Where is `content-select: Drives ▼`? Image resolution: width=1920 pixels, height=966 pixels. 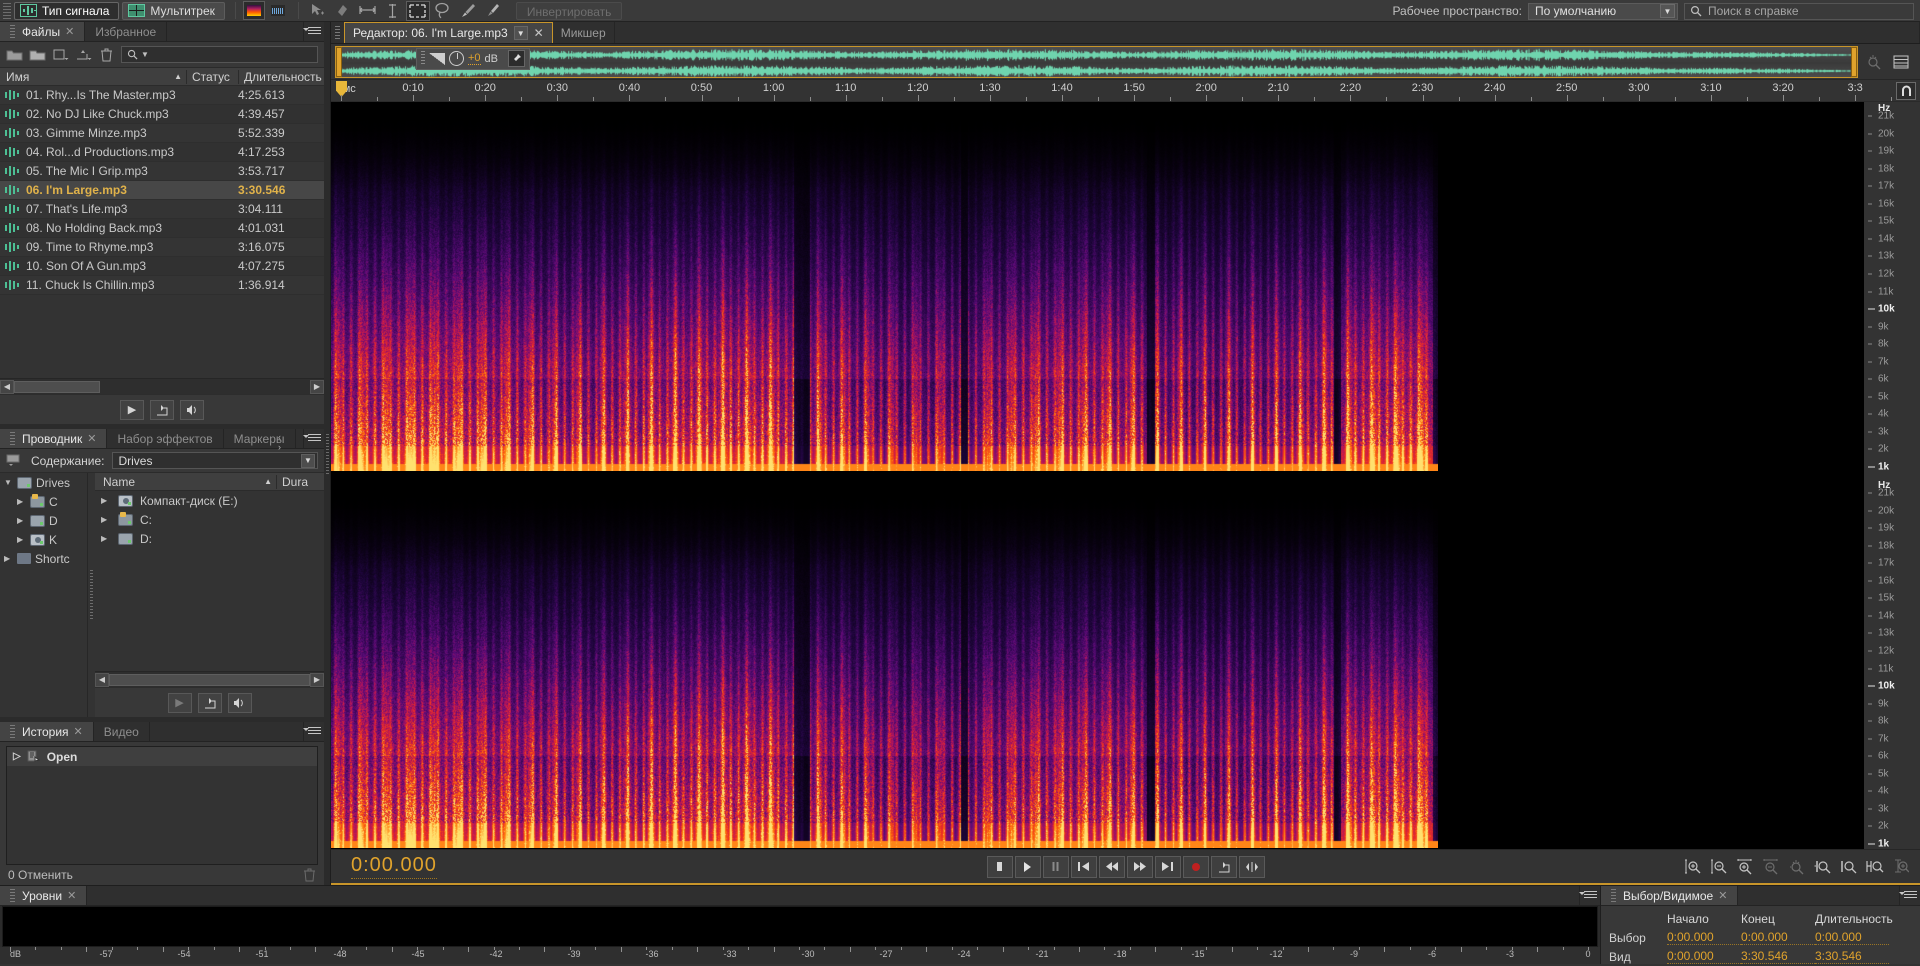 content-select: Drives ▼ is located at coordinates (215, 460).